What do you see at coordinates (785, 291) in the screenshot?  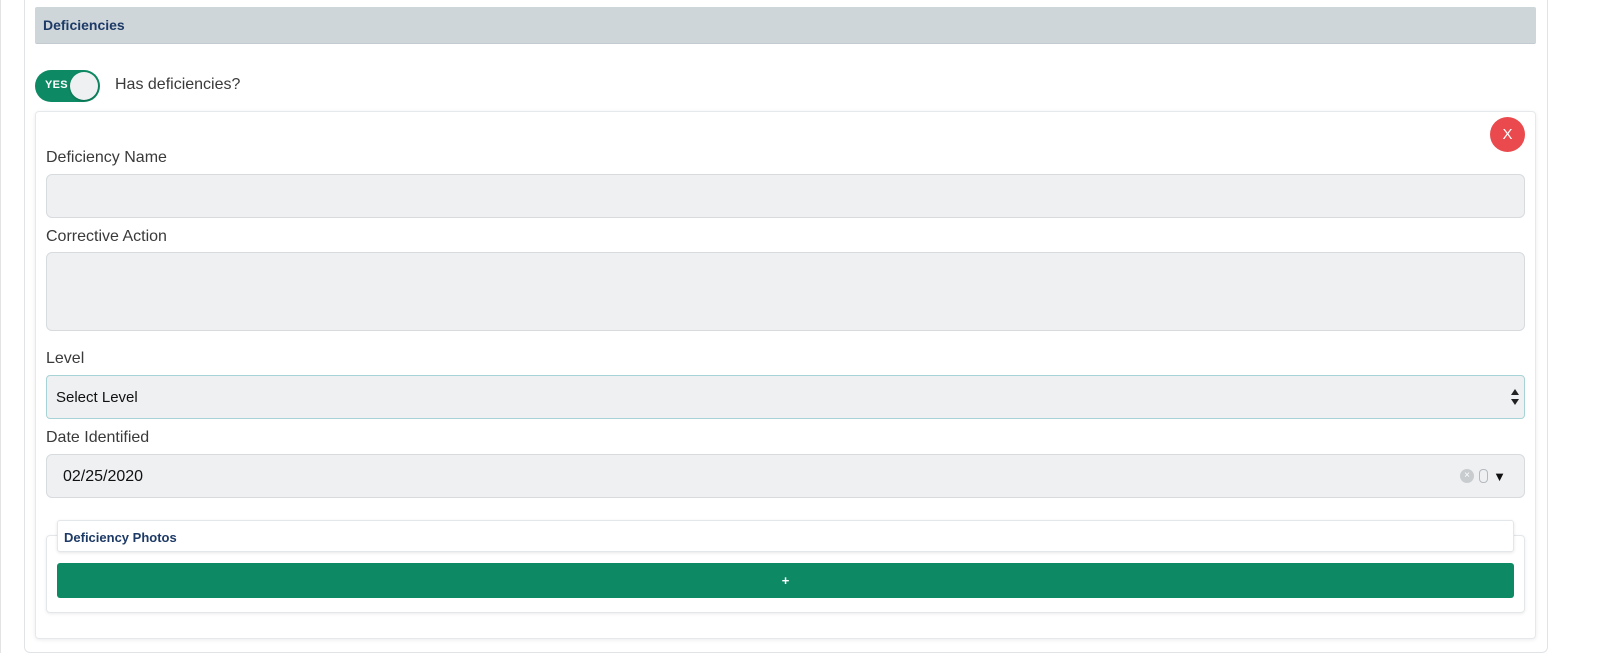 I see `corrective-action-textarea` at bounding box center [785, 291].